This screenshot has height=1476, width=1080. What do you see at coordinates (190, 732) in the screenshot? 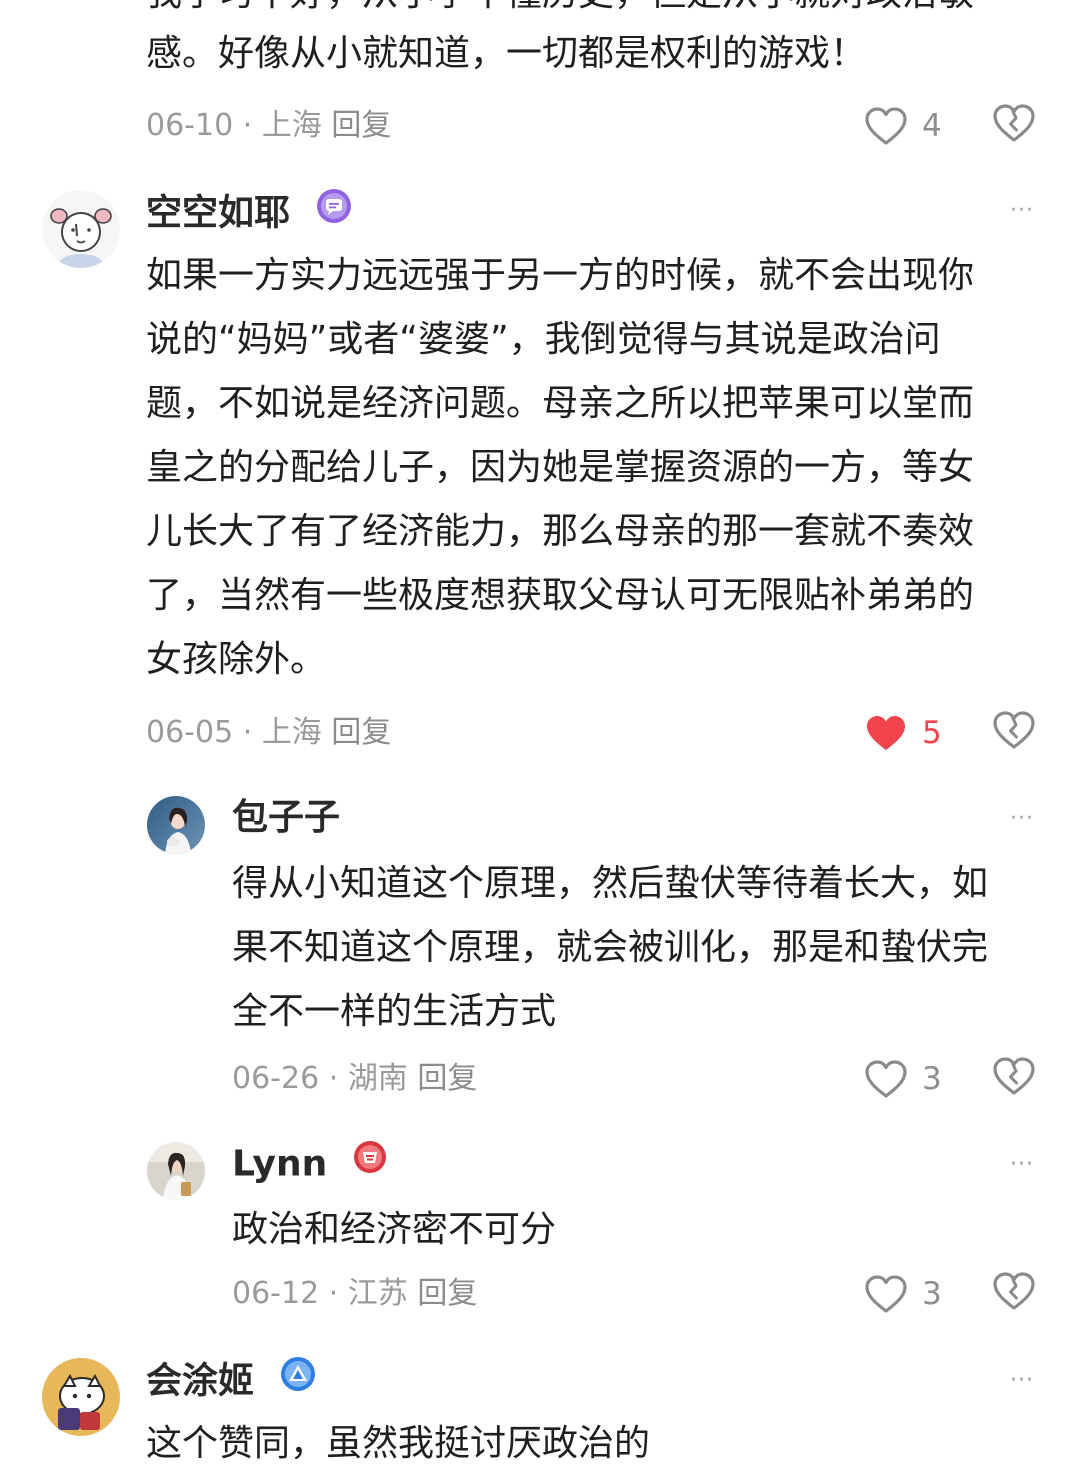
I see `comment-date: 06-05` at bounding box center [190, 732].